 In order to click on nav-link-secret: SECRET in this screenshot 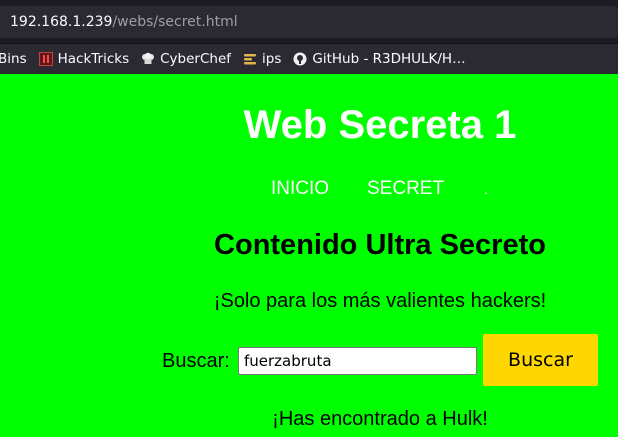, I will do `click(405, 189)`.